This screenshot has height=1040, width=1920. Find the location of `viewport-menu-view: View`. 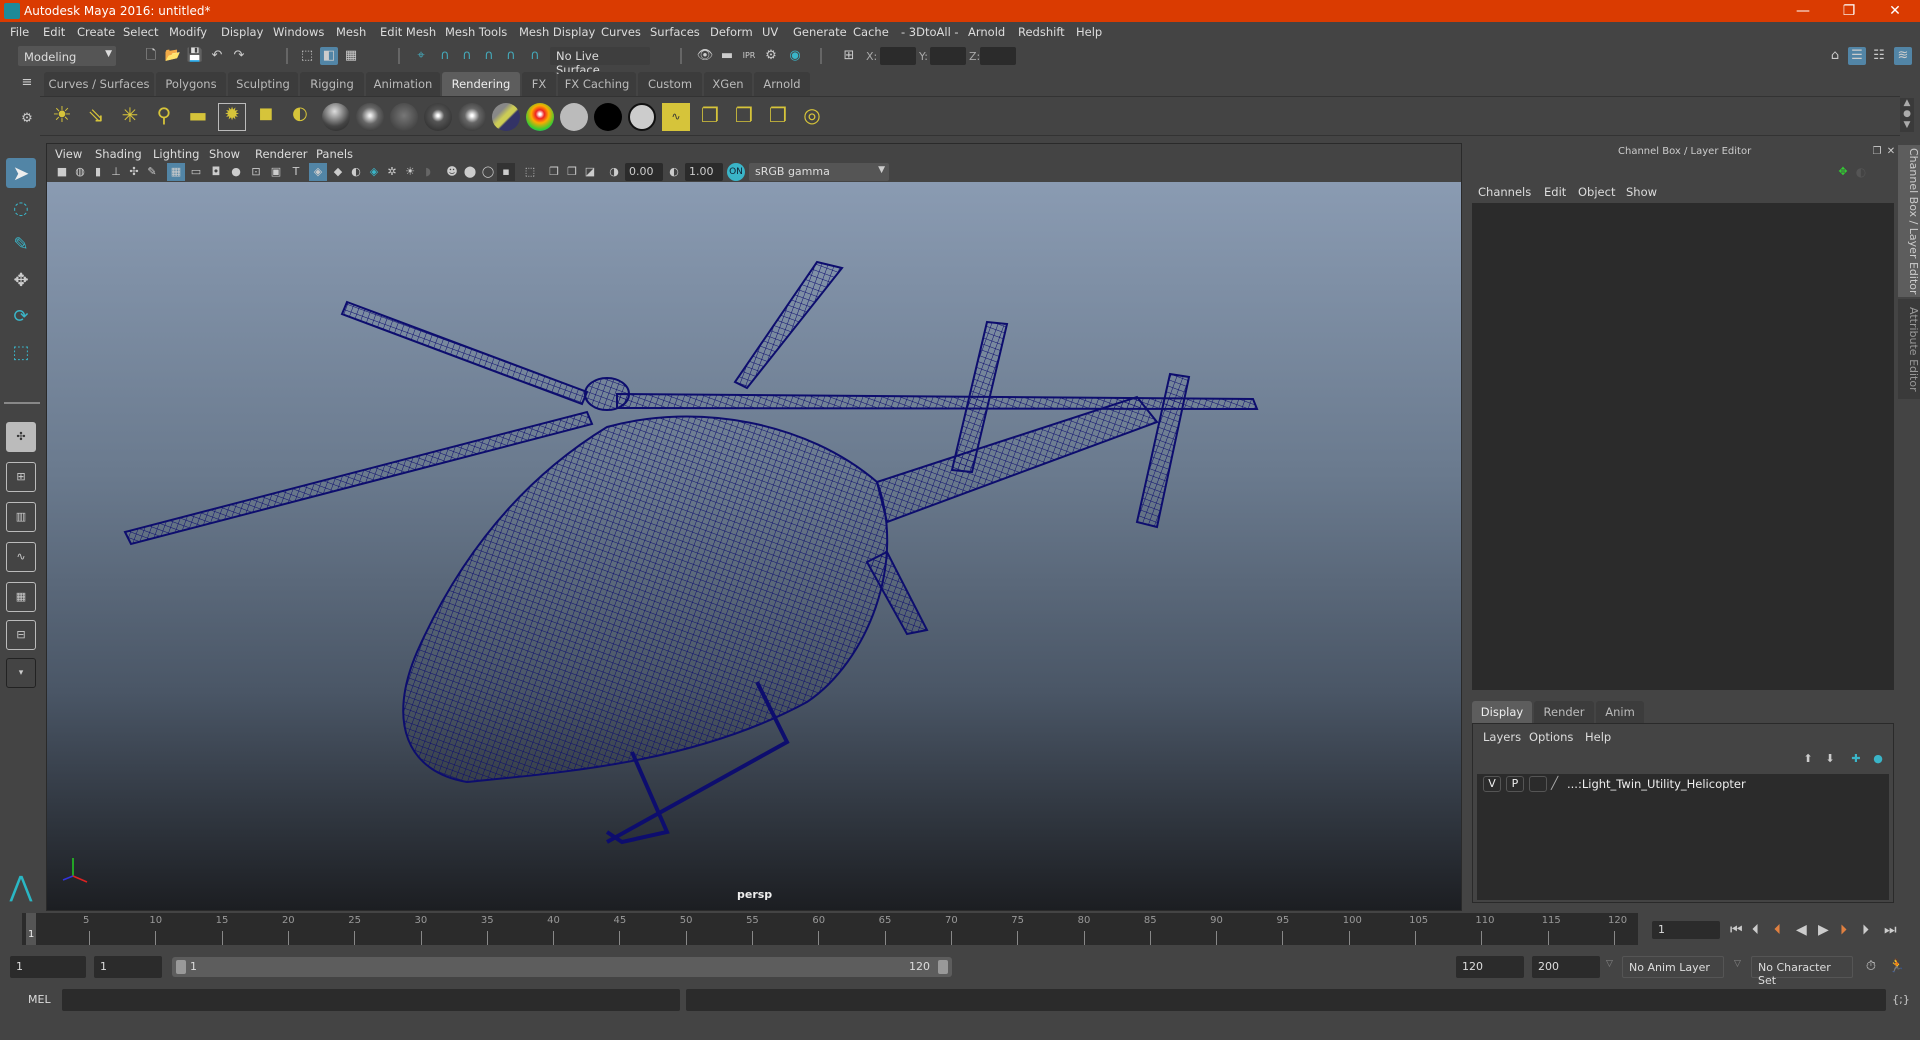

viewport-menu-view: View is located at coordinates (68, 154).